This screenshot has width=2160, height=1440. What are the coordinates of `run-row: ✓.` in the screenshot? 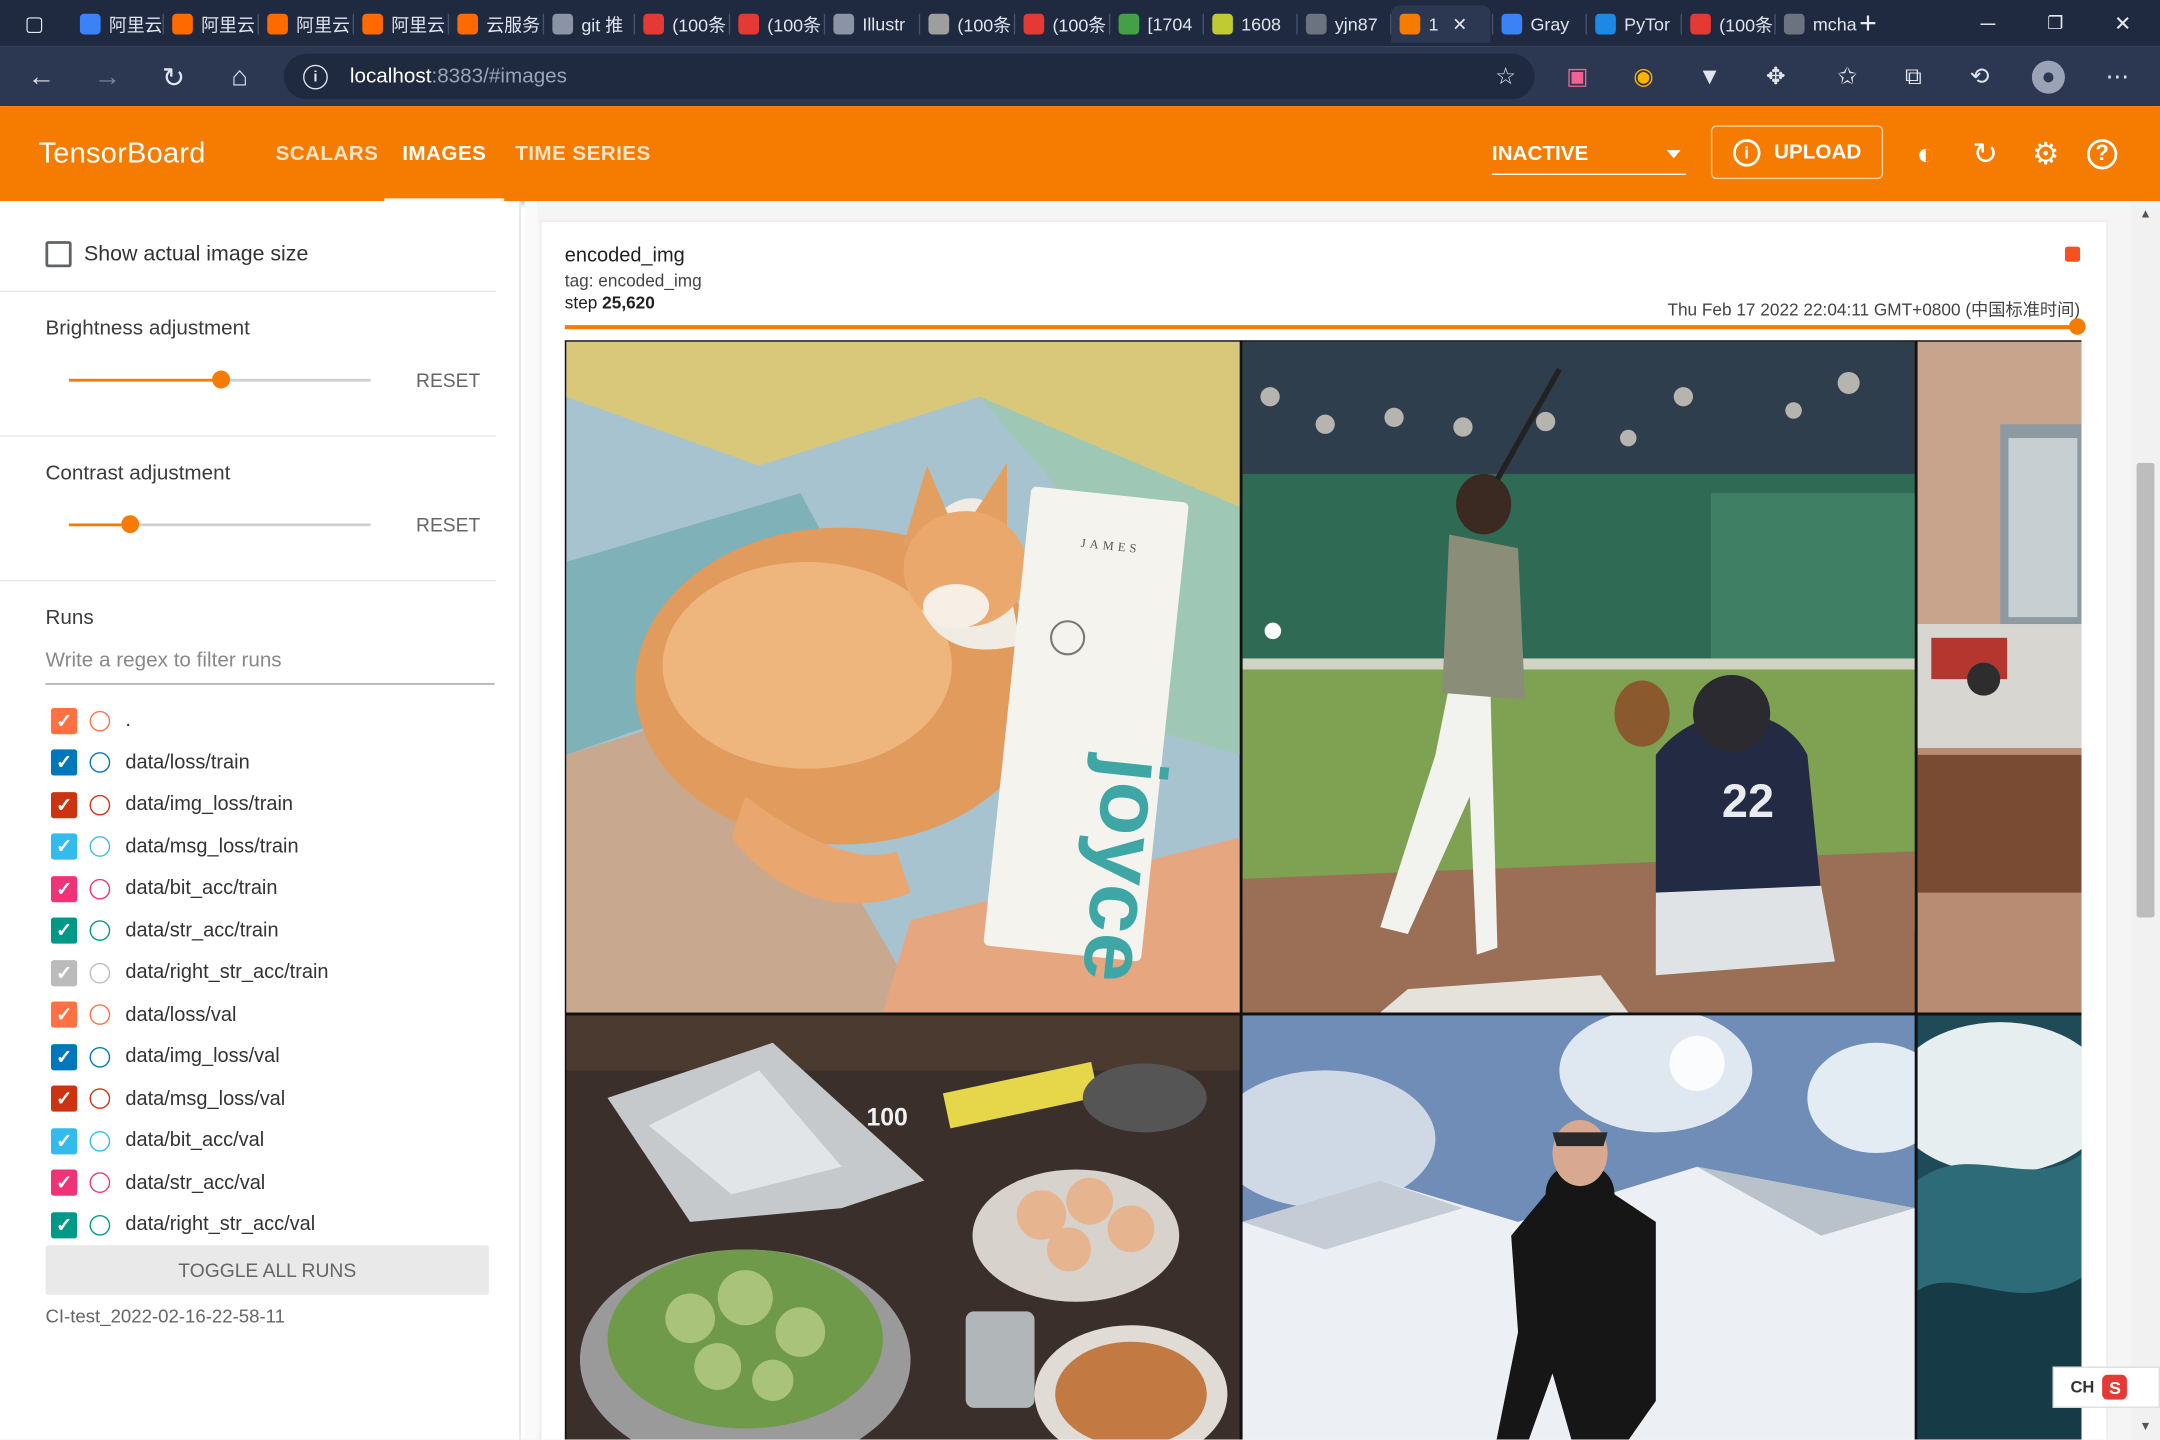 It's located at (248, 720).